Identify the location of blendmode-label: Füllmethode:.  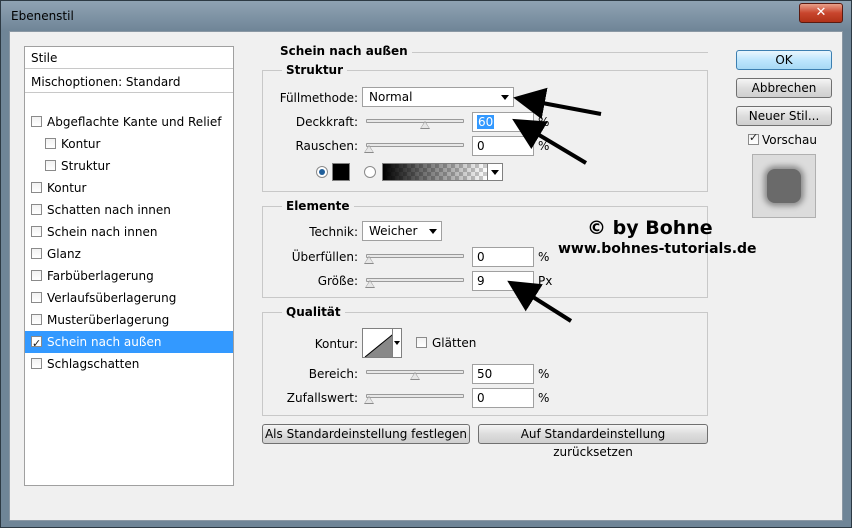
(318, 98).